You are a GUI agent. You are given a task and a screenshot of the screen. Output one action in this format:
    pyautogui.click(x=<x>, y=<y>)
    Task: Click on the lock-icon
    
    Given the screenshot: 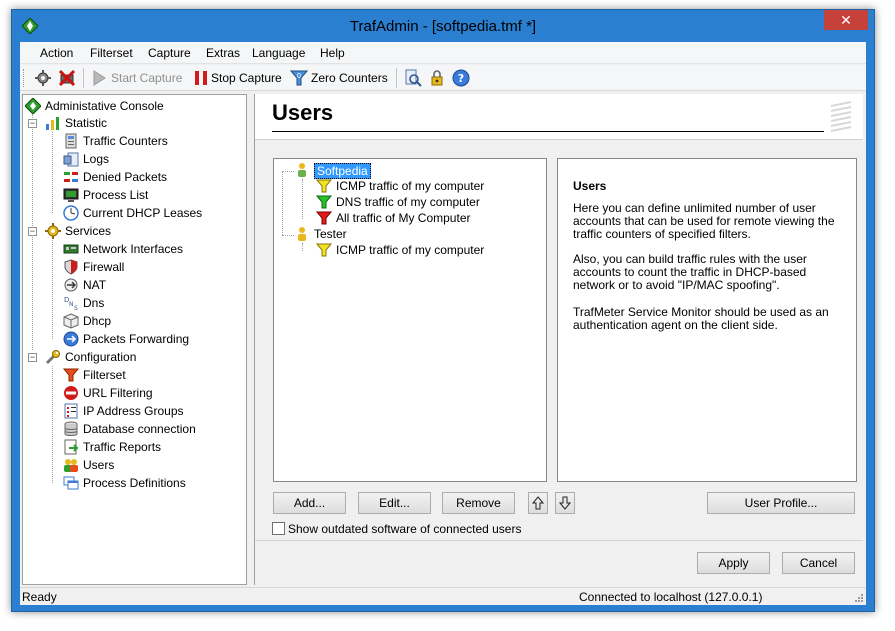 What is the action you would take?
    pyautogui.click(x=437, y=78)
    